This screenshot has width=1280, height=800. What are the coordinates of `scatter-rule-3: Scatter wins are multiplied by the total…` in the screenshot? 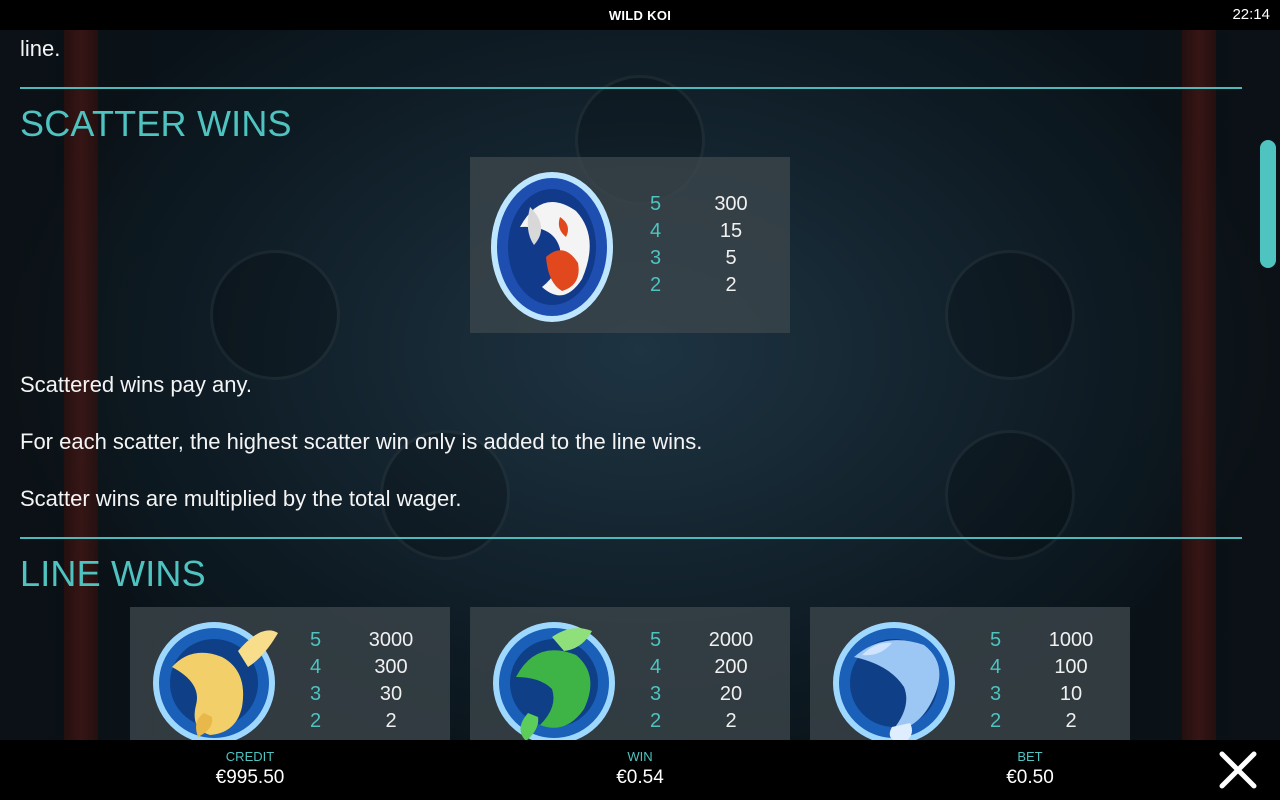 It's located at (241, 498).